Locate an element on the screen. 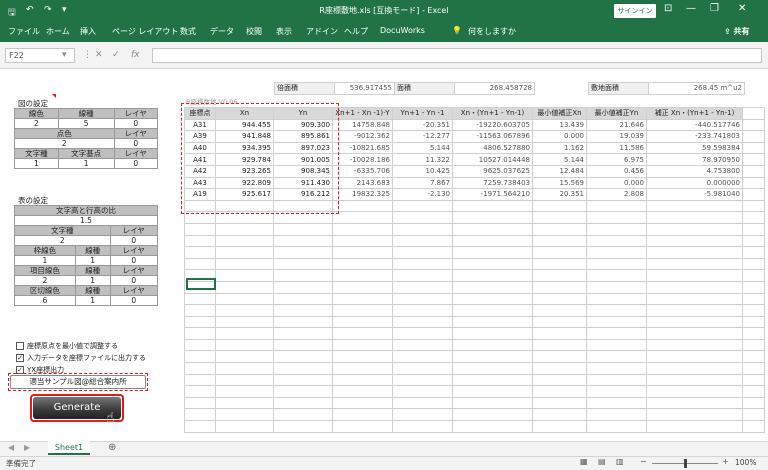  checkbox-output-data-box: ✓ is located at coordinates (20, 358).